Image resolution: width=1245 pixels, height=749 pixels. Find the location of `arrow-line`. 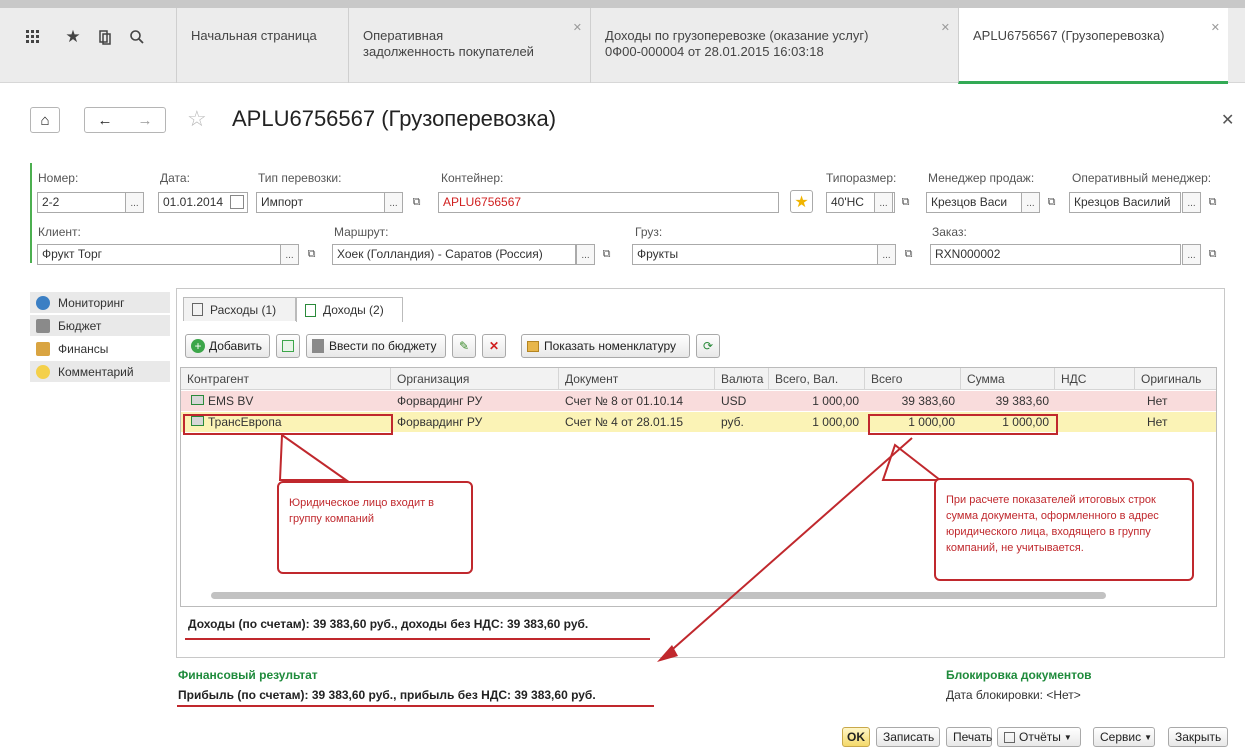

arrow-line is located at coordinates (789, 546).